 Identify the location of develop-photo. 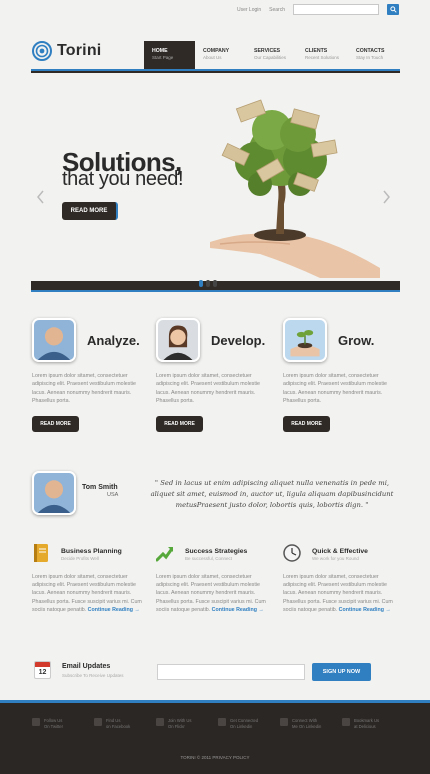
(178, 340).